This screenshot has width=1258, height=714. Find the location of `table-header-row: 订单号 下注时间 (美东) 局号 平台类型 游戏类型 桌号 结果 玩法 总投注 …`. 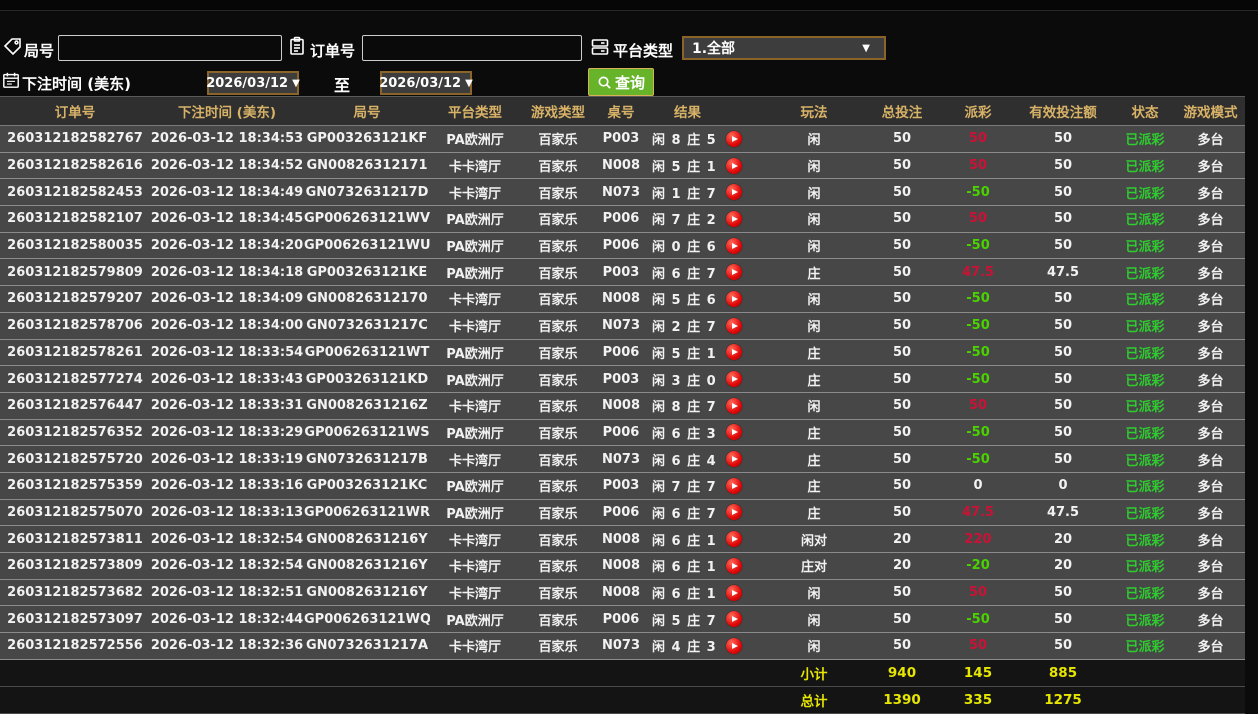

table-header-row: 订单号 下注时间 (美东) 局号 平台类型 游戏类型 桌号 结果 玩法 总投注 … is located at coordinates (622, 111).